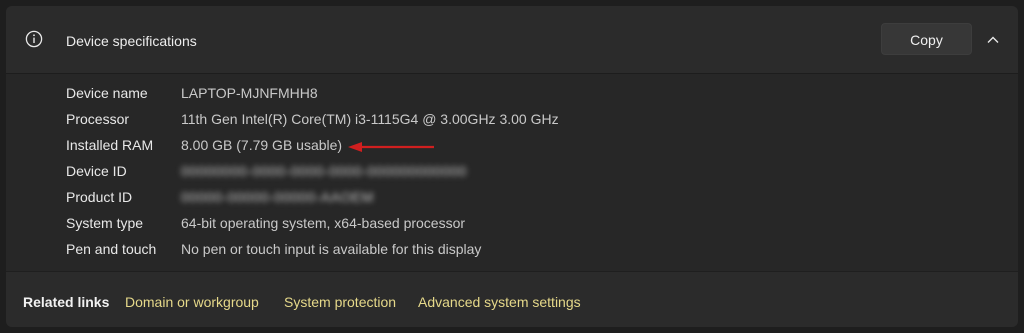 This screenshot has height=333, width=1024. What do you see at coordinates (66, 302) in the screenshot?
I see `related-links-label: Related links` at bounding box center [66, 302].